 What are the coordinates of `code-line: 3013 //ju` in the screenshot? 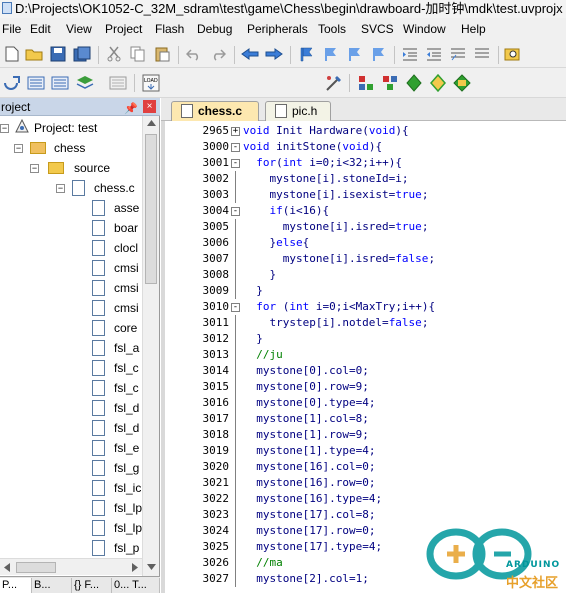 It's located at (365, 355).